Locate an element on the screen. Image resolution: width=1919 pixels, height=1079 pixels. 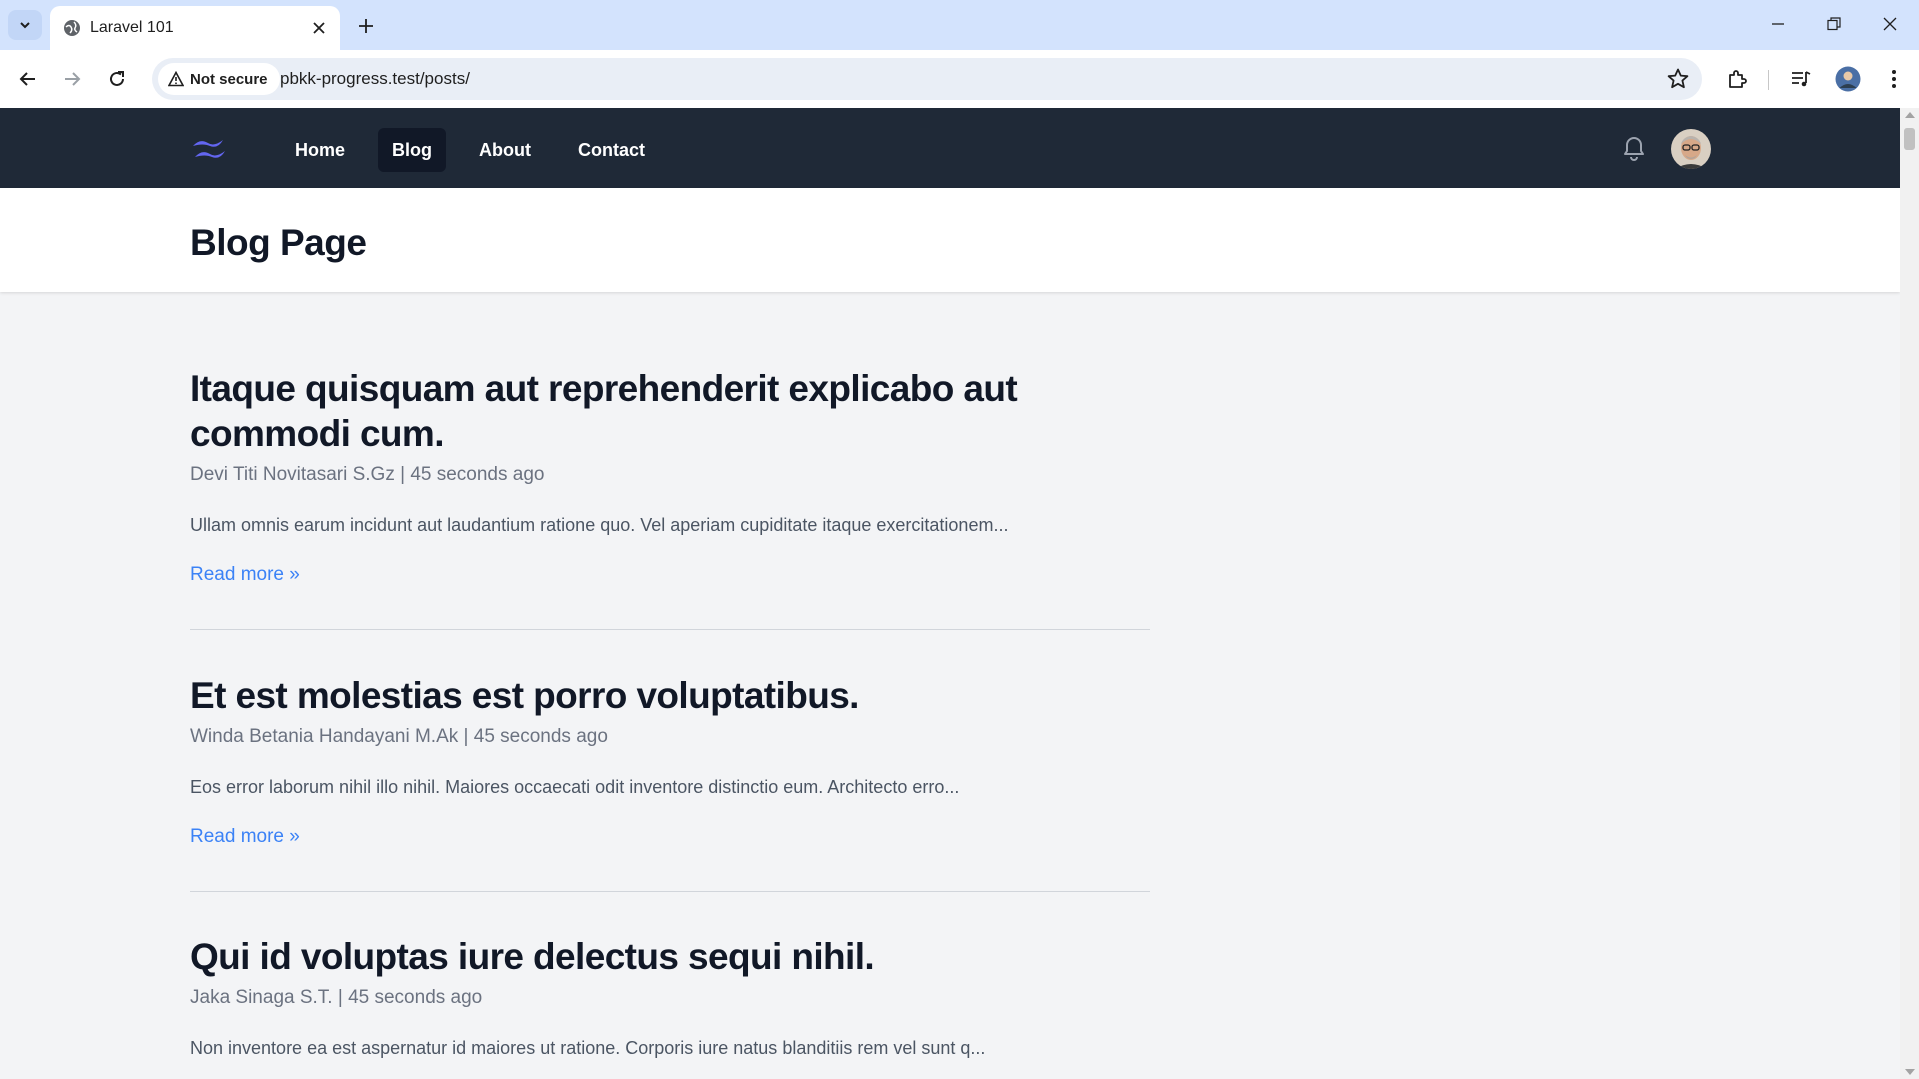
nav-link-home: Home is located at coordinates (320, 150).